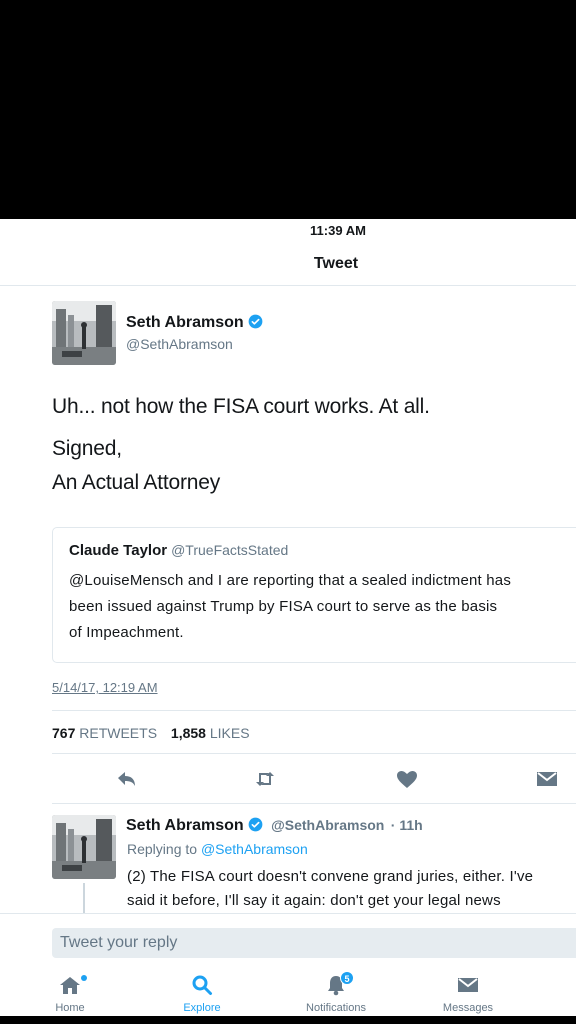 This screenshot has height=1024, width=576. What do you see at coordinates (188, 733) in the screenshot?
I see `like-count: 1,858` at bounding box center [188, 733].